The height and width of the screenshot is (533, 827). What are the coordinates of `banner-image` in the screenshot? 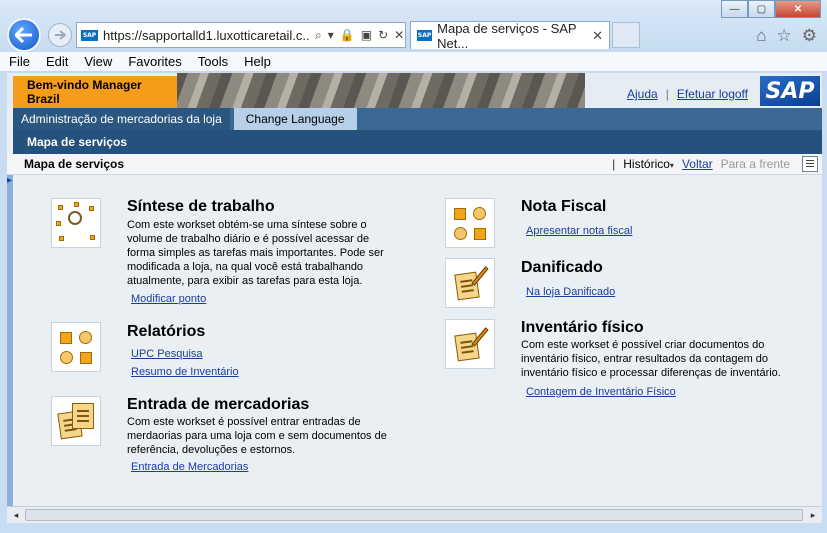 It's located at (381, 90).